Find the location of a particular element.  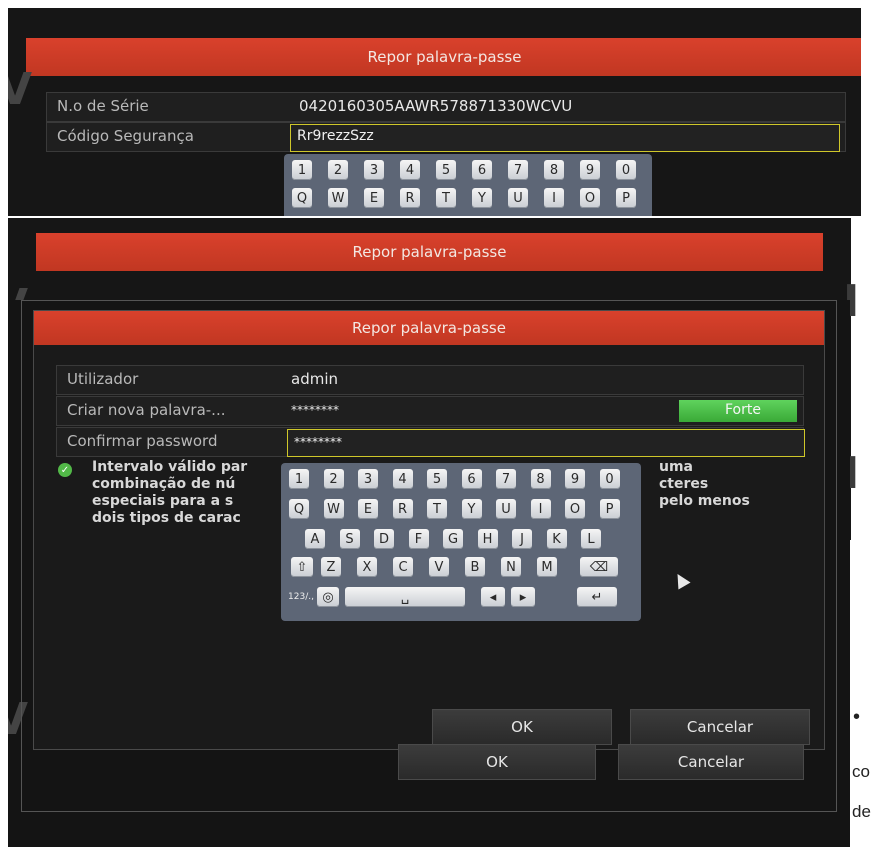

new-password-value: ******** is located at coordinates (315, 410).